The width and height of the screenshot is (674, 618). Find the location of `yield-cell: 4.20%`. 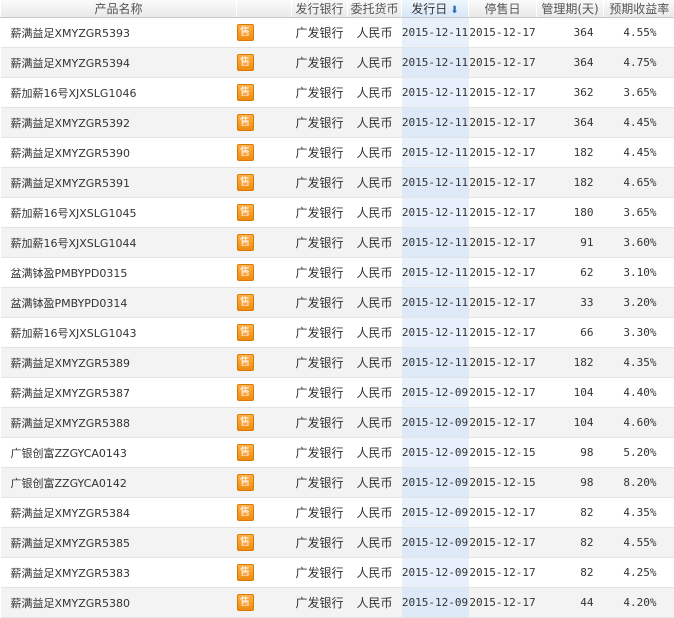

yield-cell: 4.20% is located at coordinates (639, 603).